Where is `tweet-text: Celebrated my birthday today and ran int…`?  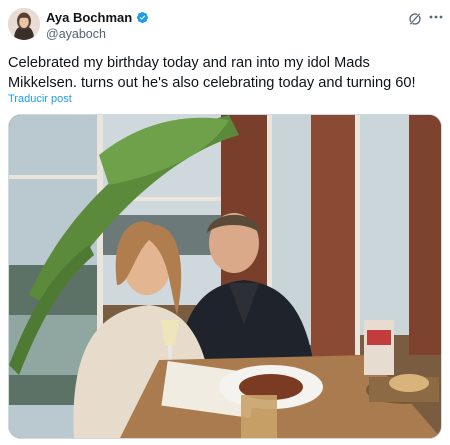
tweet-text: Celebrated my birthday today and ran int… is located at coordinates (212, 73).